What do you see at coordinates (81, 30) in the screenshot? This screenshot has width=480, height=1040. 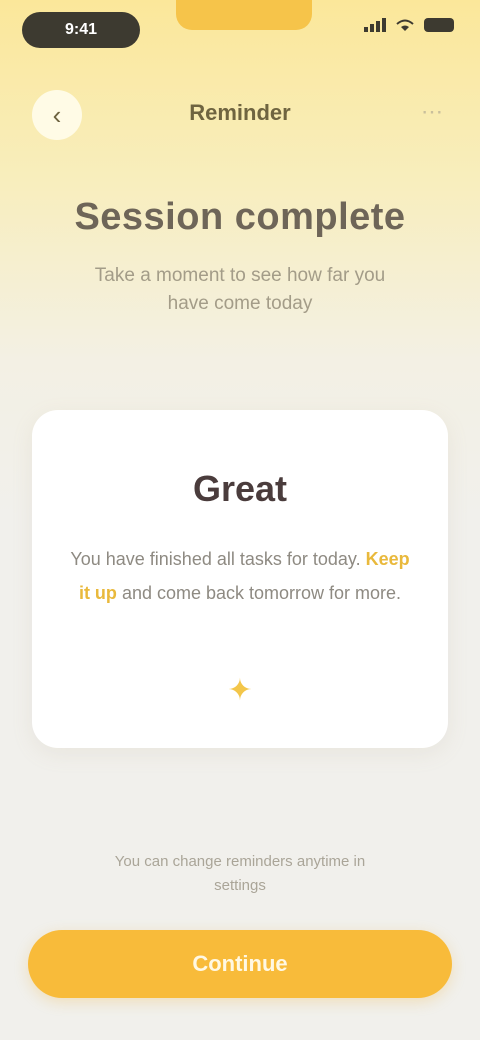 I see `status-time: 9:41` at bounding box center [81, 30].